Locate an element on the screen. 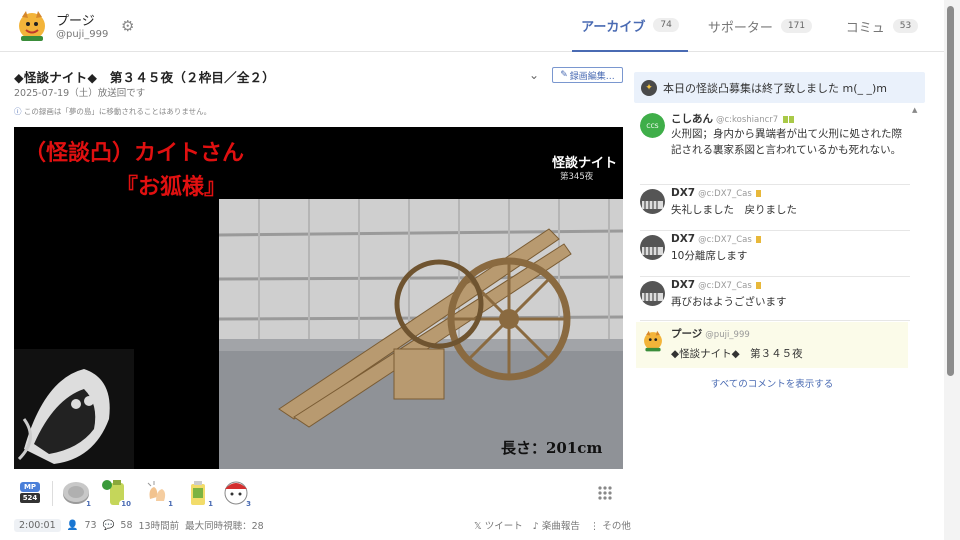 Image resolution: width=960 pixels, height=540 pixels. host-comment-text: ◆怪談ナイト◆ 第３４５夜 is located at coordinates (737, 354).